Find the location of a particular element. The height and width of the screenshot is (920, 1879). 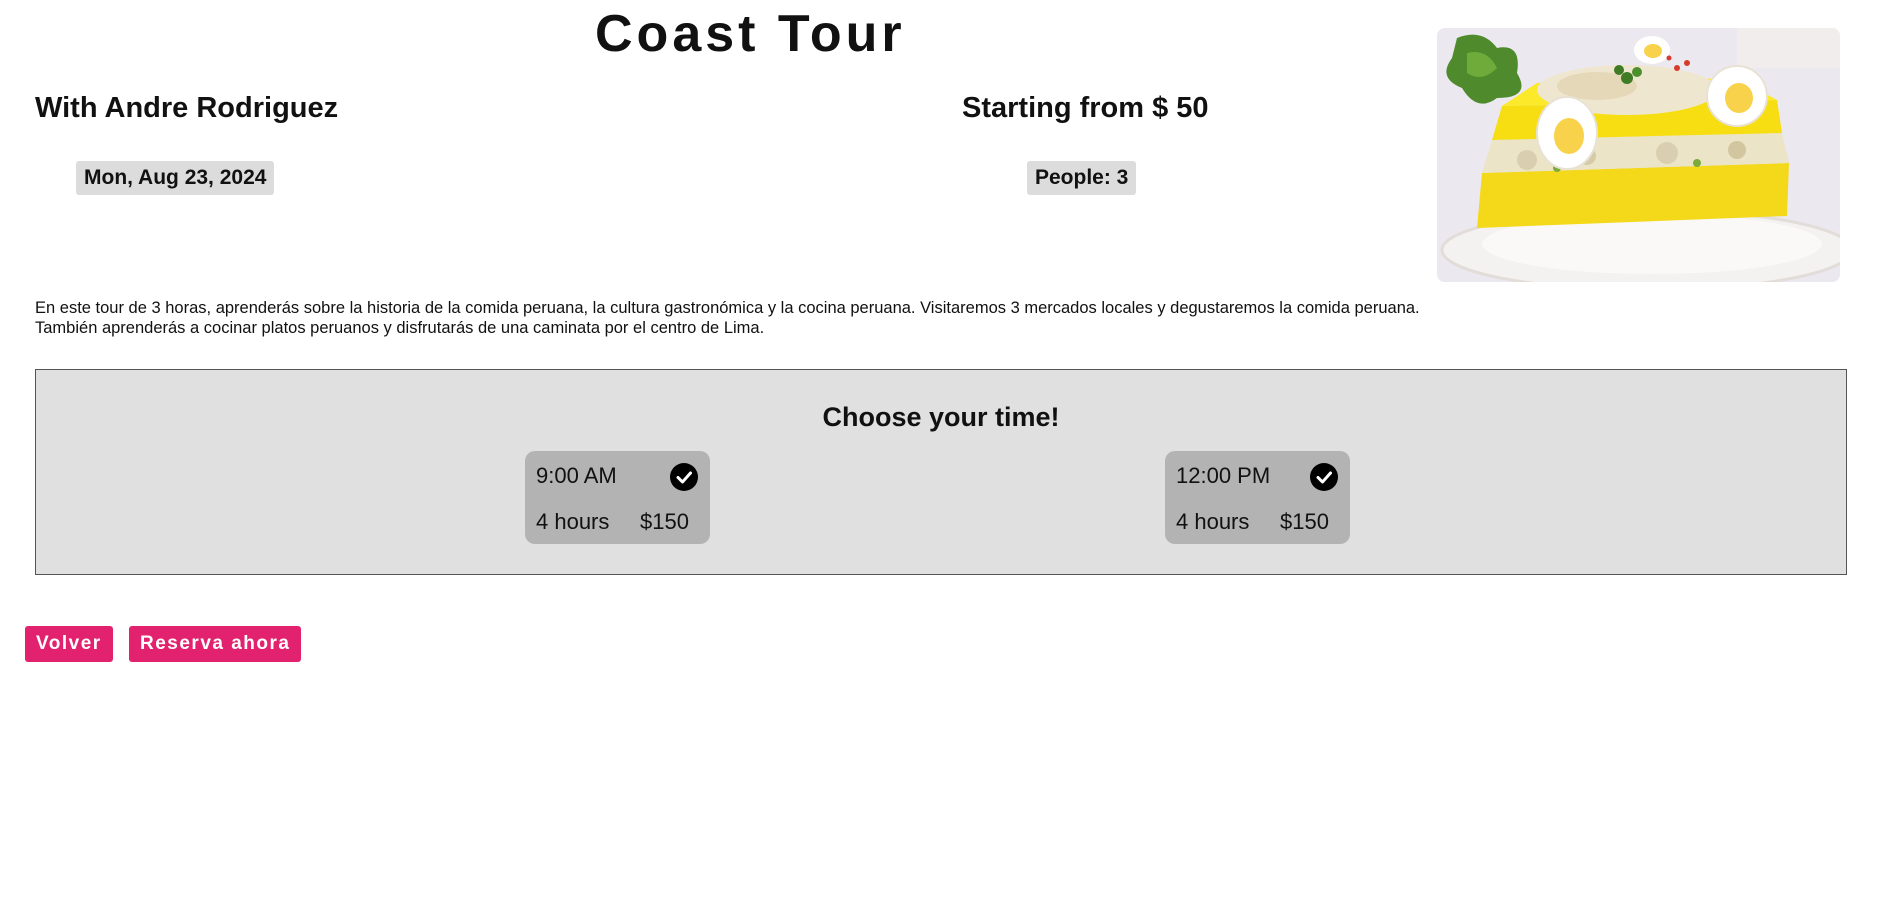

guide-name: With Andre Rodriguez is located at coordinates (187, 108).